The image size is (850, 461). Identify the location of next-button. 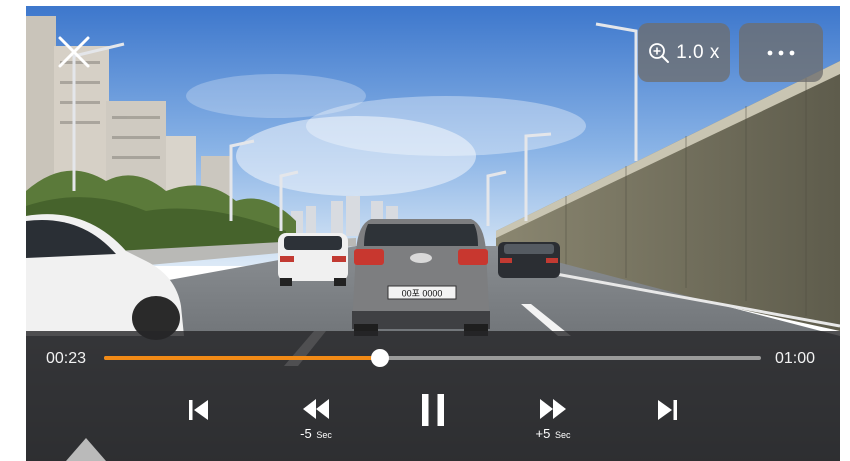
(667, 410).